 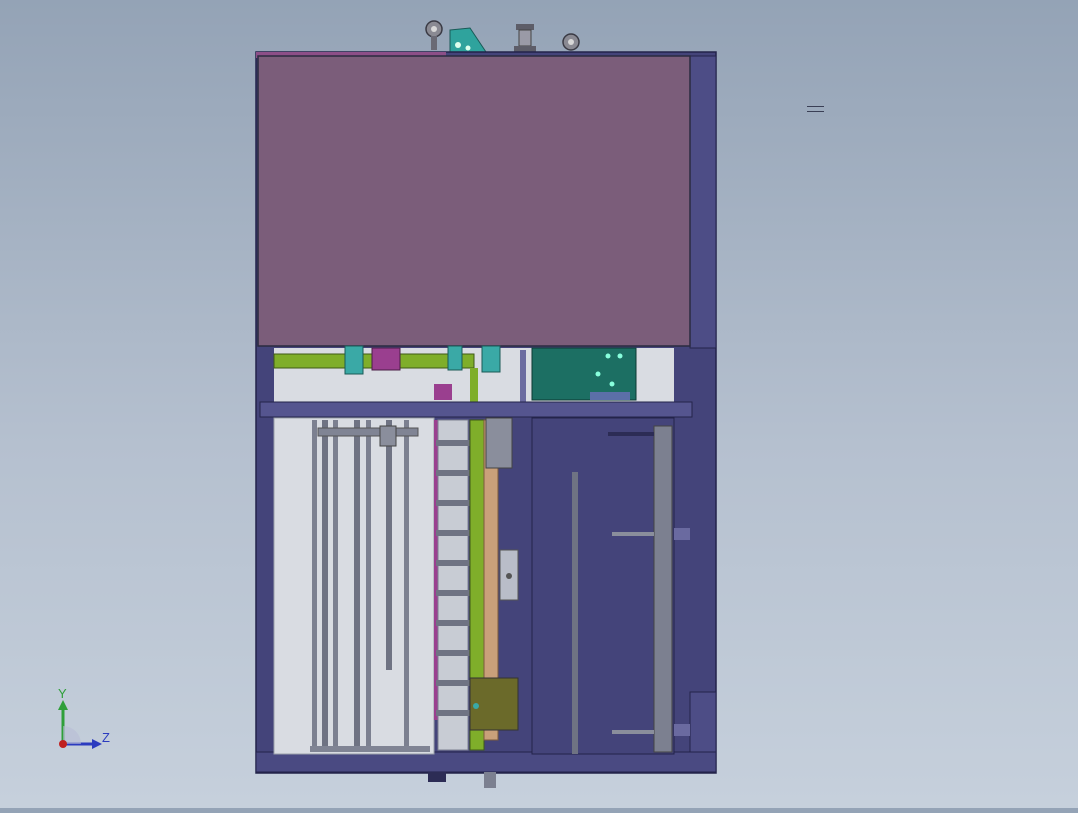 What do you see at coordinates (476, 409) in the screenshot?
I see `cross-beam` at bounding box center [476, 409].